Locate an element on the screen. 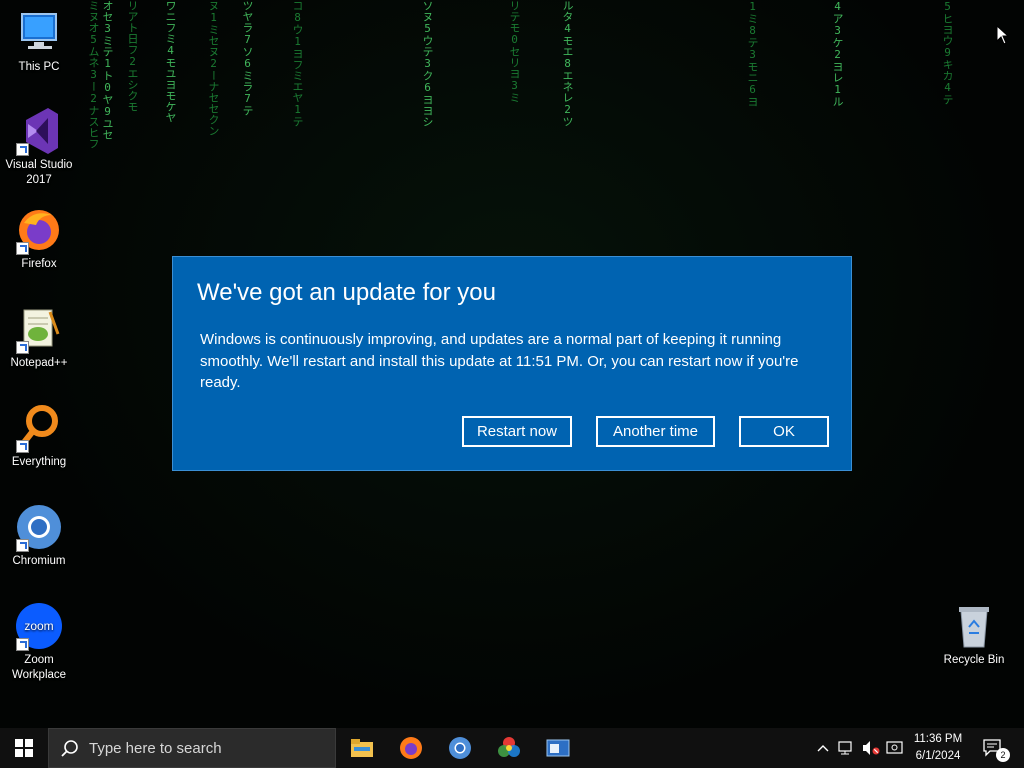 The image size is (1024, 768). mouse-cursor-icon is located at coordinates (1003, 36).